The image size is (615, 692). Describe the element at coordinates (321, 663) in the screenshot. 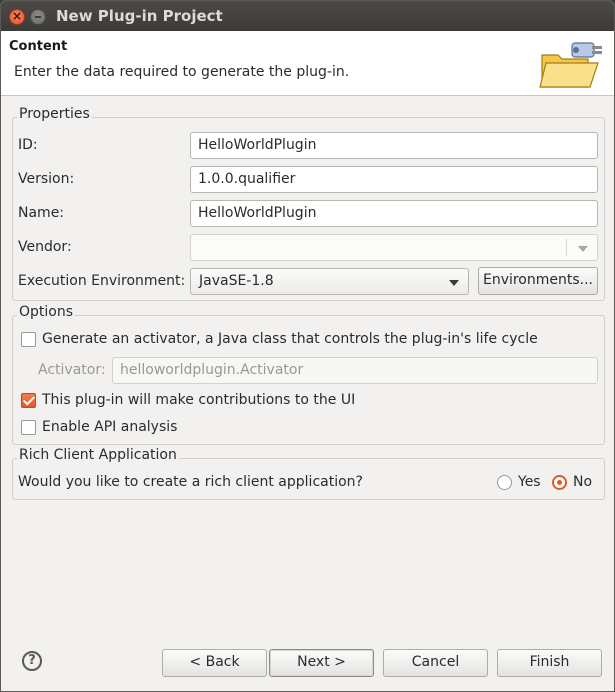

I see `next-button: Next >` at that location.